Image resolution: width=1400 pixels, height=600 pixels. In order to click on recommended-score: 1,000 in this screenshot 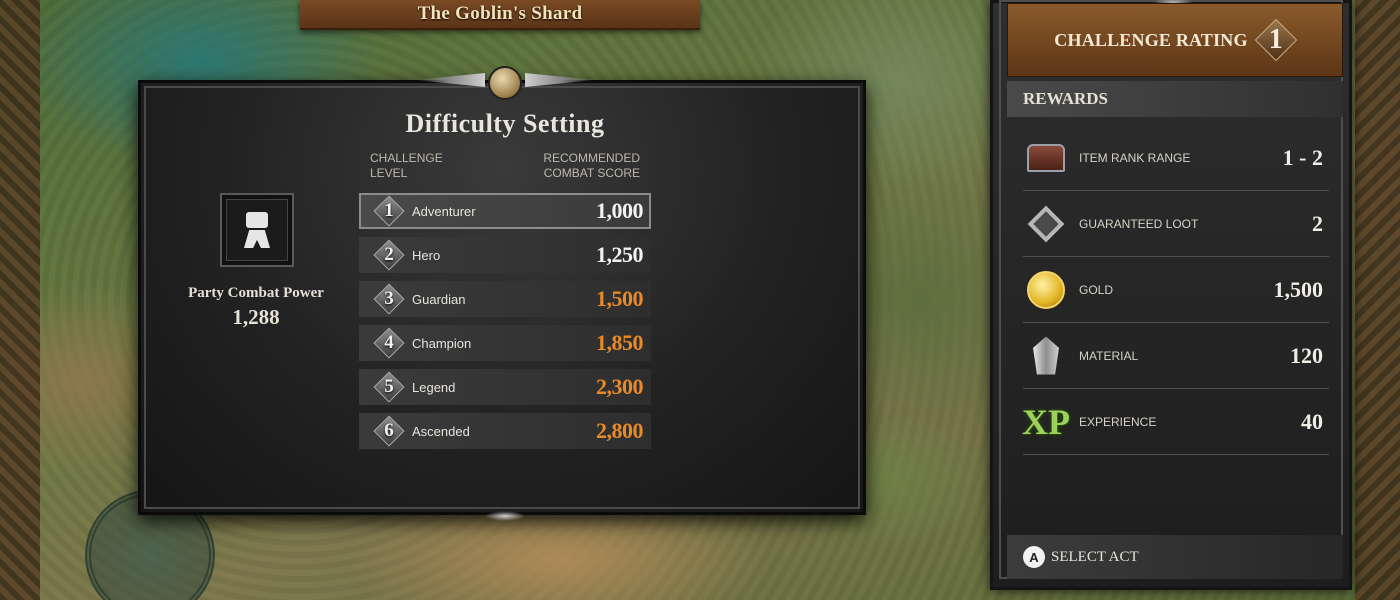, I will do `click(620, 210)`.